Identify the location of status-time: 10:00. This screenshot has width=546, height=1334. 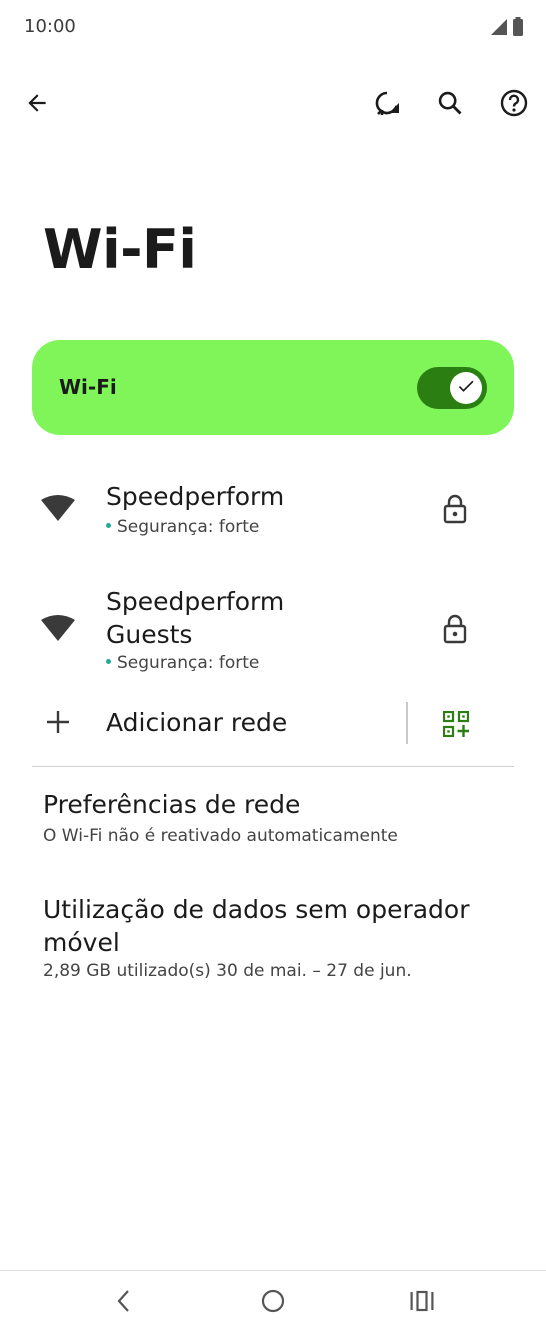
(50, 26).